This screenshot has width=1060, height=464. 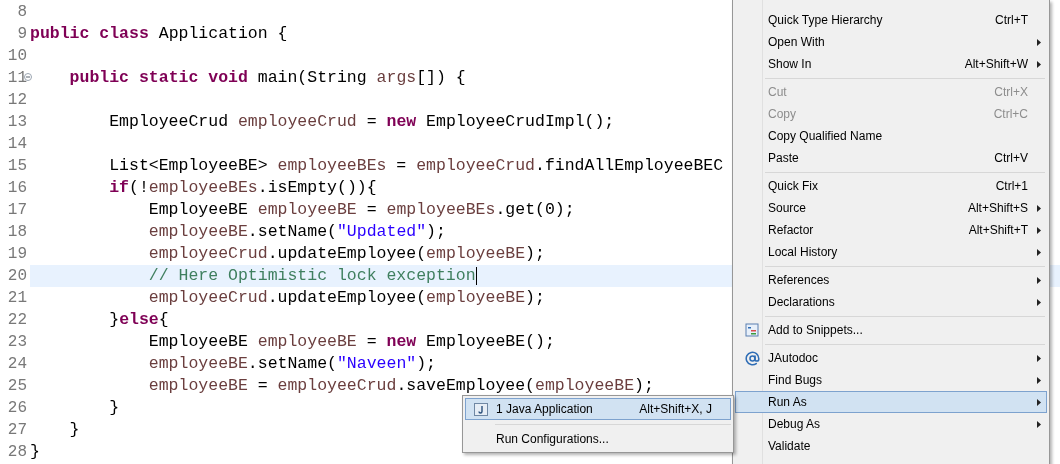 I want to click on line-number: 14, so click(x=17, y=144).